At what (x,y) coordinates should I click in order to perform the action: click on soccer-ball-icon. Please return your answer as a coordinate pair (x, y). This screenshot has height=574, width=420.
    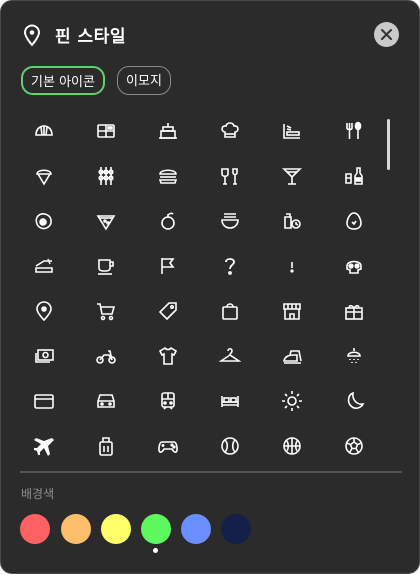
    Looking at the image, I should click on (354, 446).